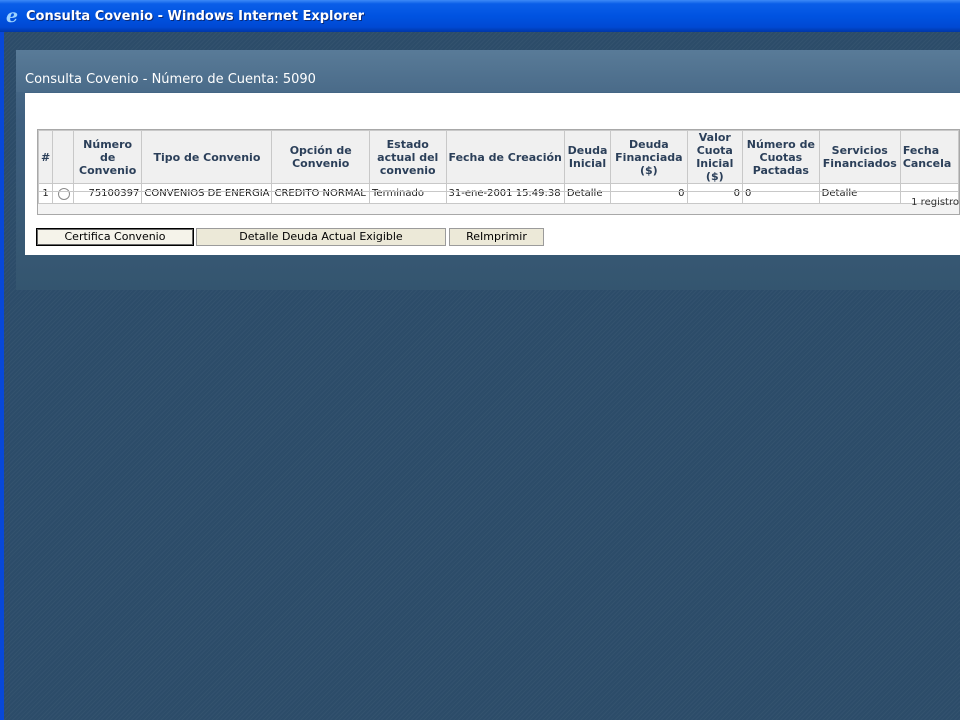 This screenshot has height=720, width=960. Describe the element at coordinates (12, 16) in the screenshot. I see `internet-explorer-icon: e` at that location.